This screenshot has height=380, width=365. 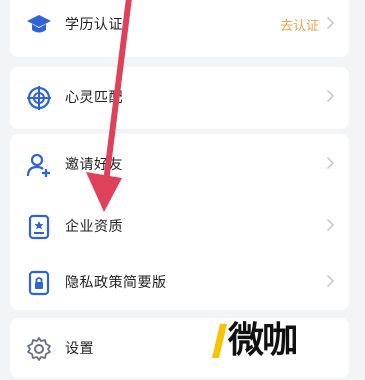 I want to click on compass-icon, so click(x=39, y=98).